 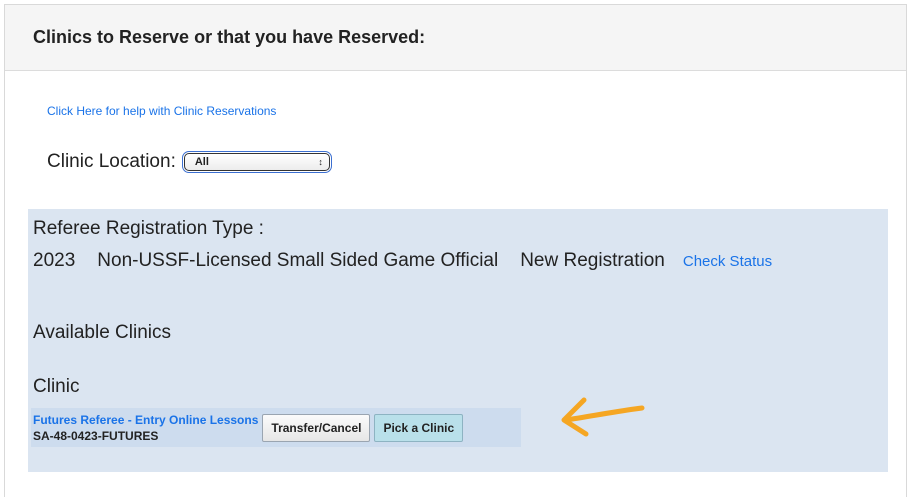 What do you see at coordinates (419, 427) in the screenshot?
I see `pick-a-clinic-button: Pick a Clinic` at bounding box center [419, 427].